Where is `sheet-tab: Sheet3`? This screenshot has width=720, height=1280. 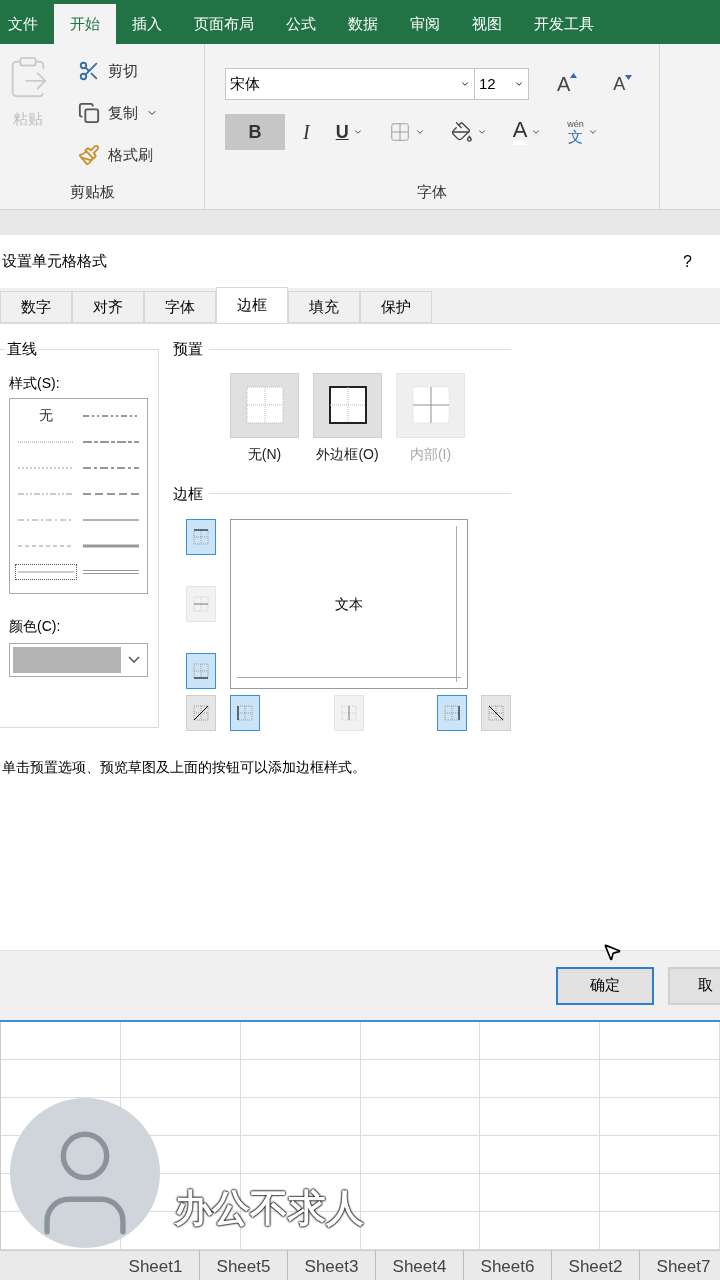
sheet-tab: Sheet3 is located at coordinates (332, 1265).